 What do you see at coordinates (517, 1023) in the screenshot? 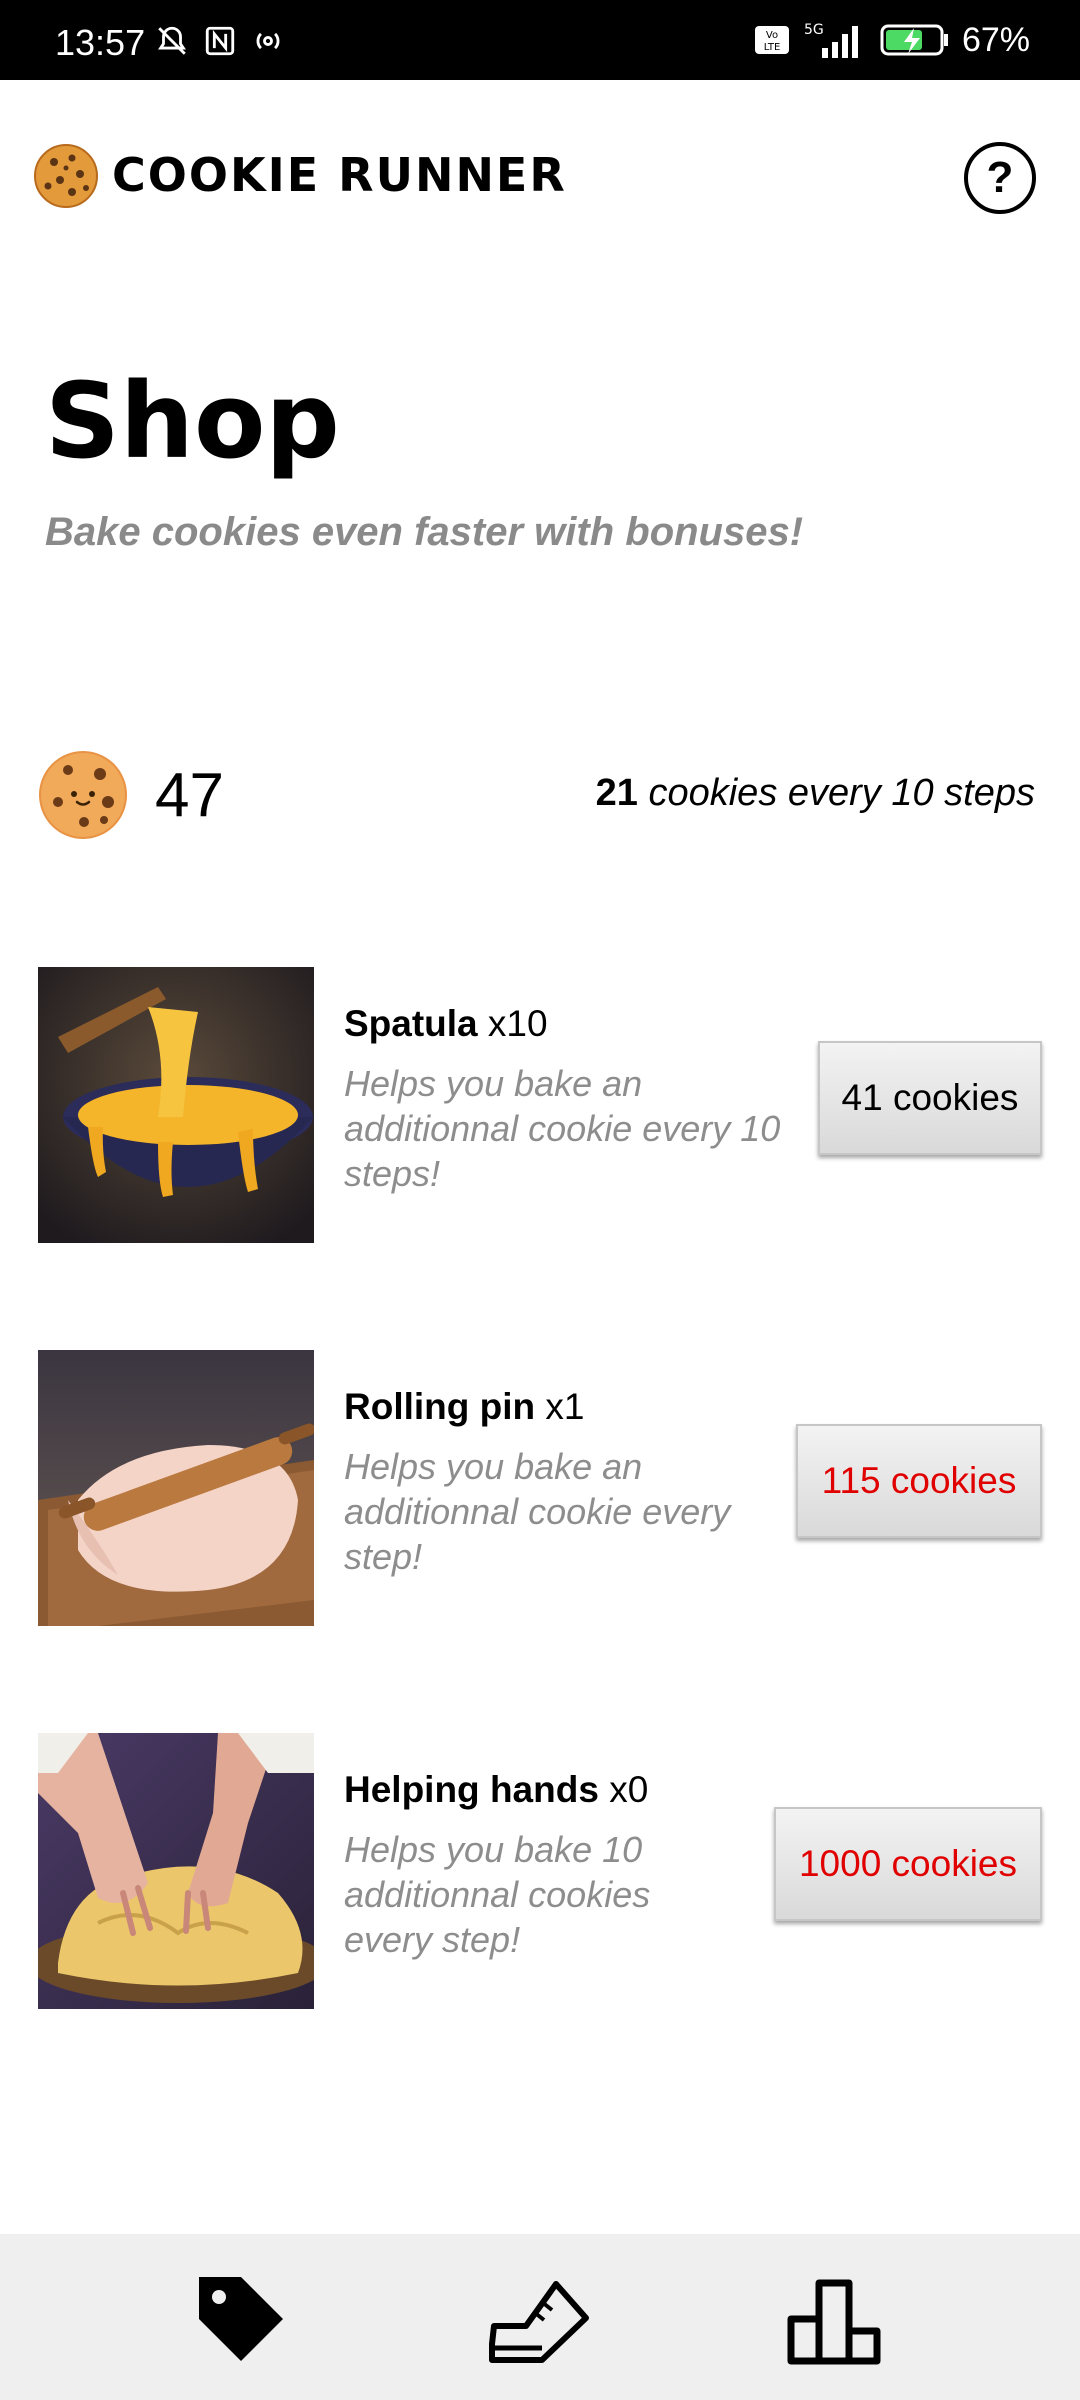
I see `item-quantity: x10` at bounding box center [517, 1023].